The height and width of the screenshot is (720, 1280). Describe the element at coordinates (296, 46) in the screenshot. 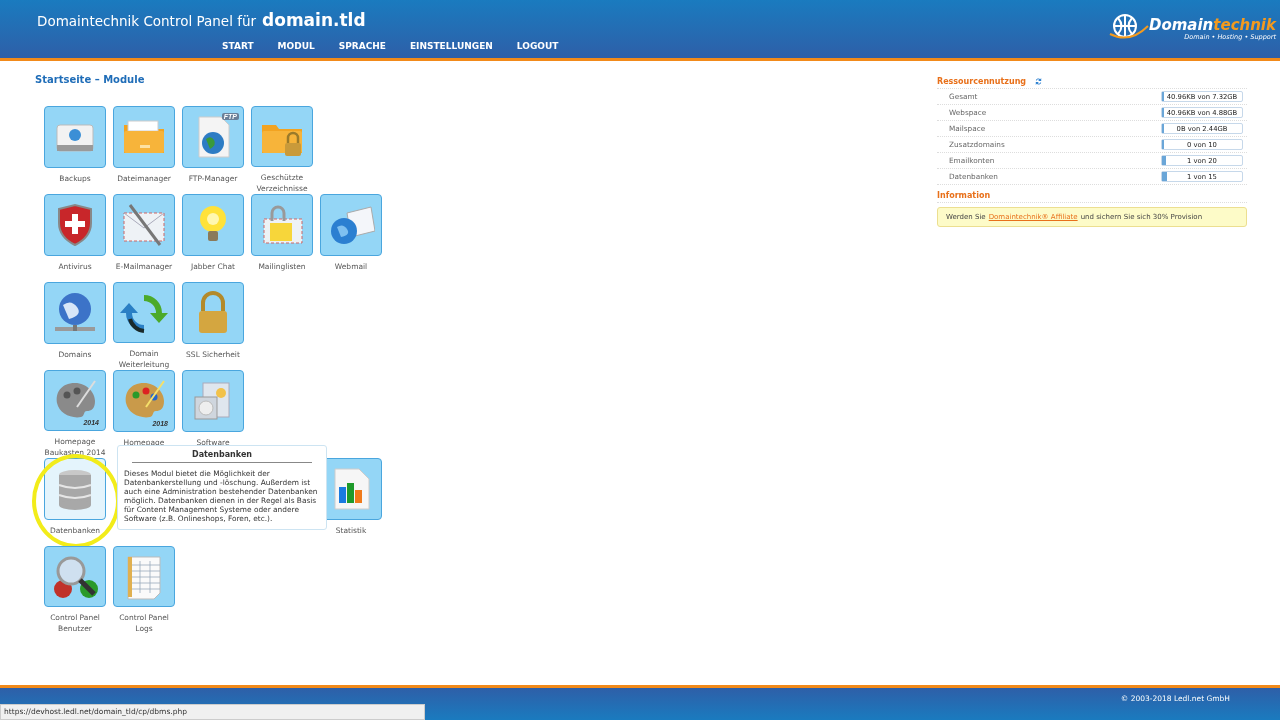

I see `nav-link: MODUL` at that location.